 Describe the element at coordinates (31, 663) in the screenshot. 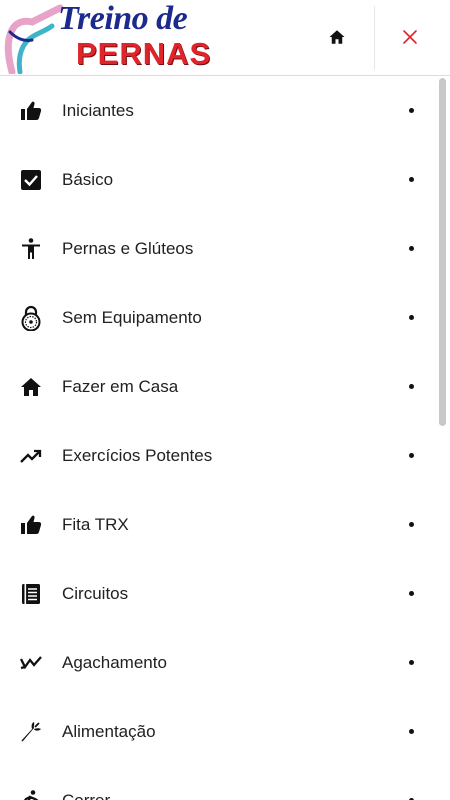

I see `trending-down-icon` at that location.